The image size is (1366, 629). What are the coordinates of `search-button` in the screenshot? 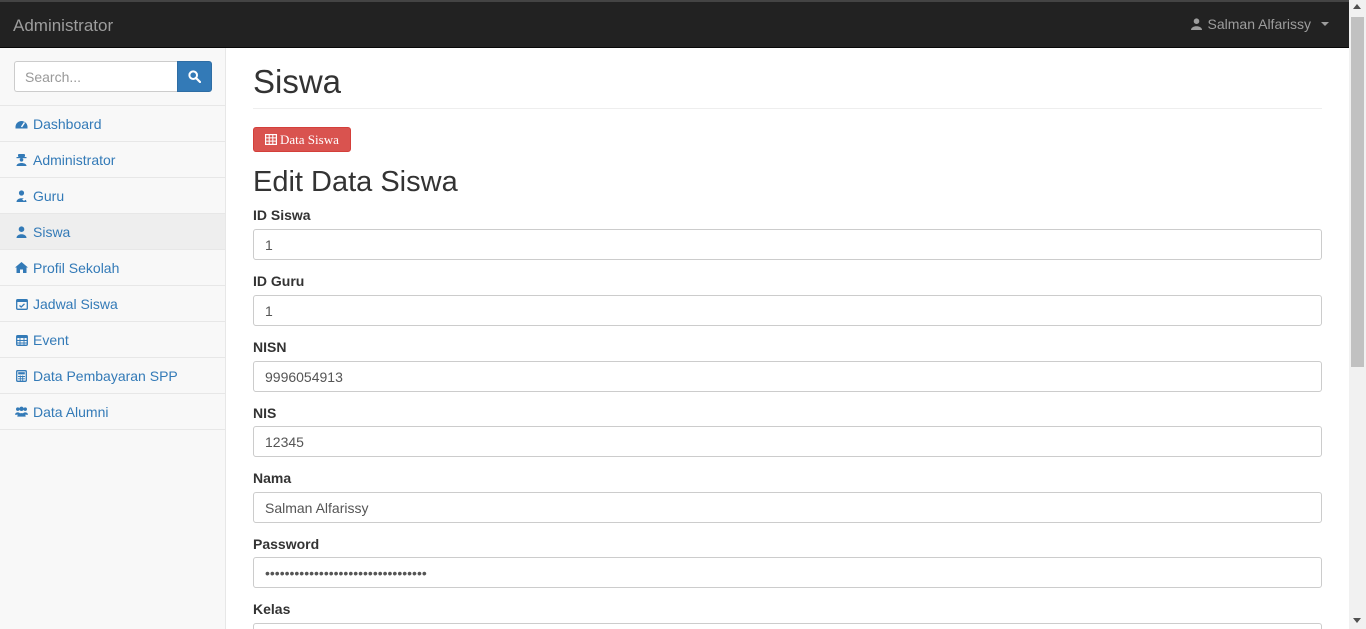 It's located at (194, 76).